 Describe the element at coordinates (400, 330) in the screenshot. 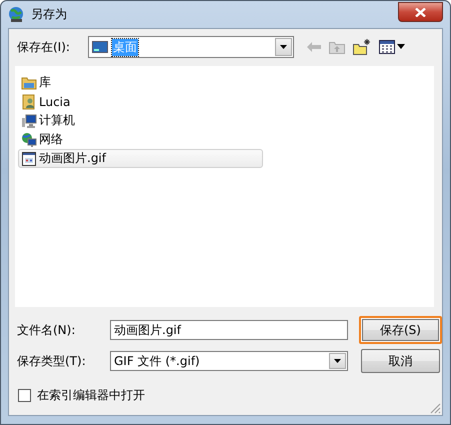

I see `save-button: 保存(S)` at that location.